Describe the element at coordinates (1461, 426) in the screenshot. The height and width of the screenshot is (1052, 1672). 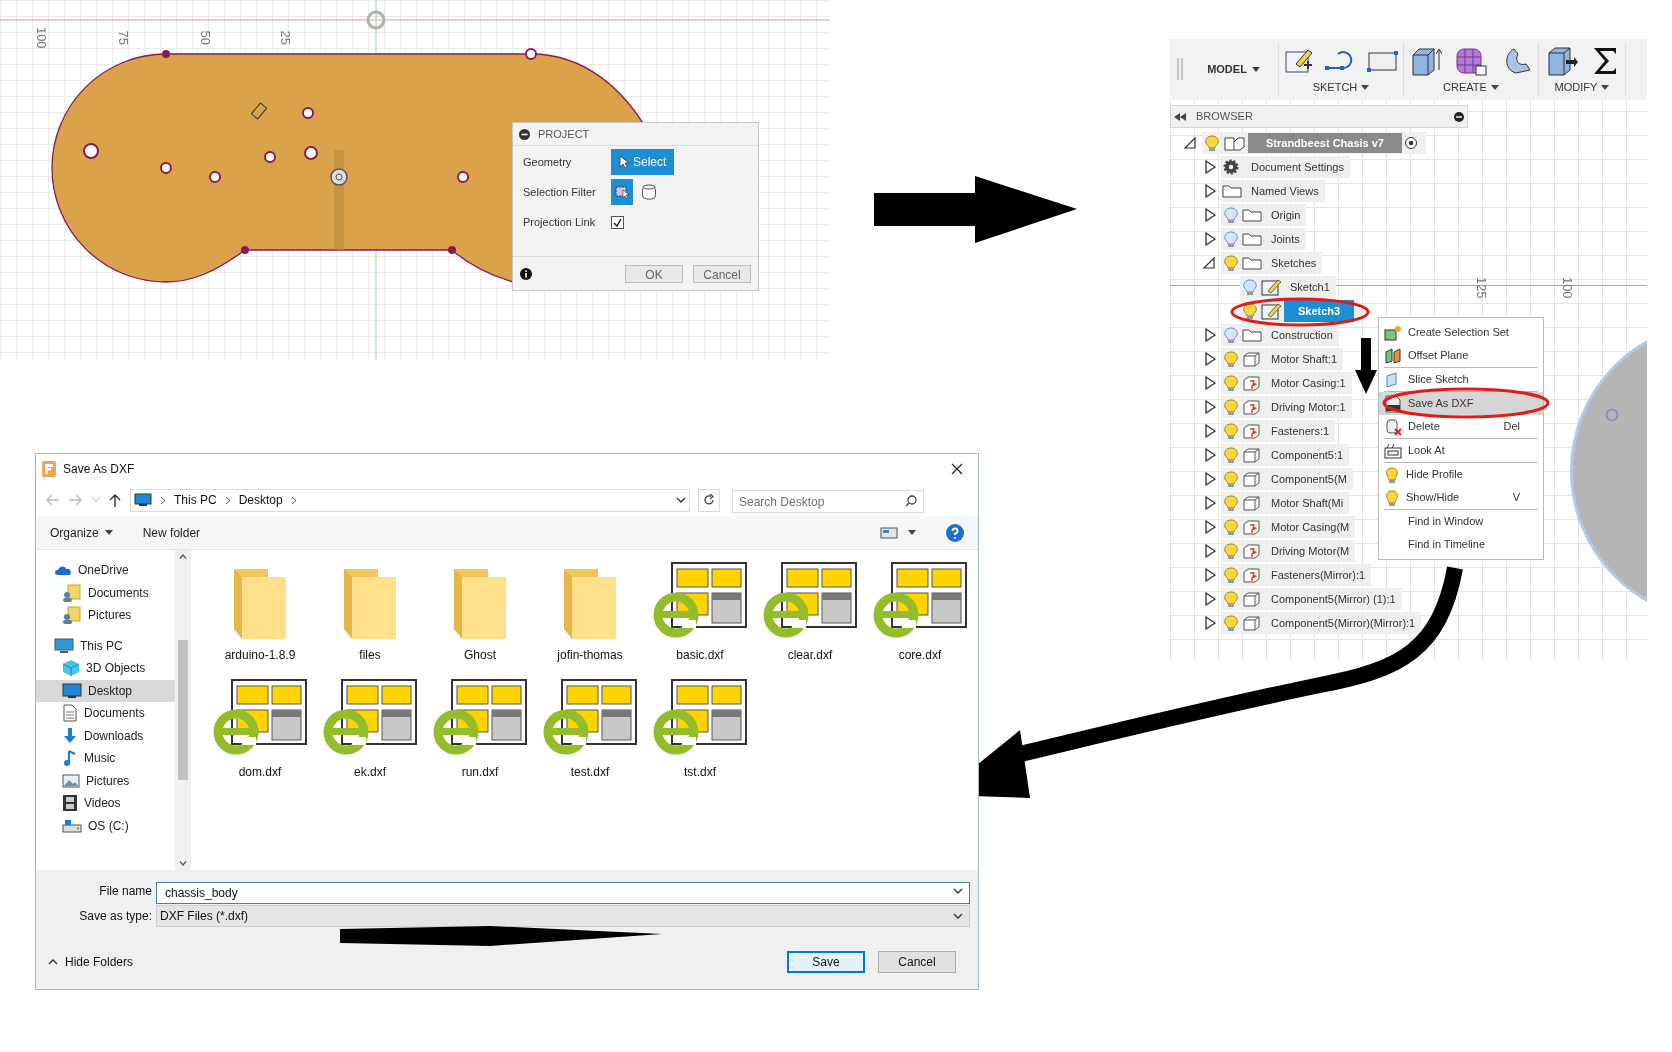
I see `menu-item: Delete Del` at that location.